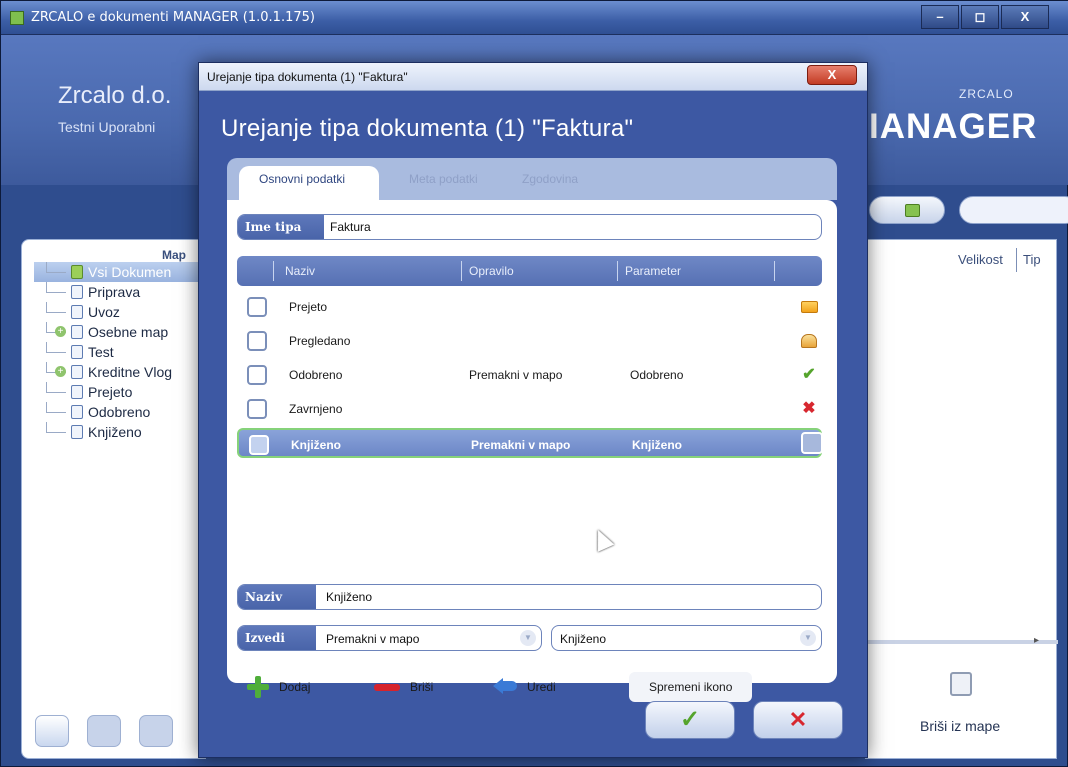  I want to click on cell-name: Knjiženo, so click(316, 445).